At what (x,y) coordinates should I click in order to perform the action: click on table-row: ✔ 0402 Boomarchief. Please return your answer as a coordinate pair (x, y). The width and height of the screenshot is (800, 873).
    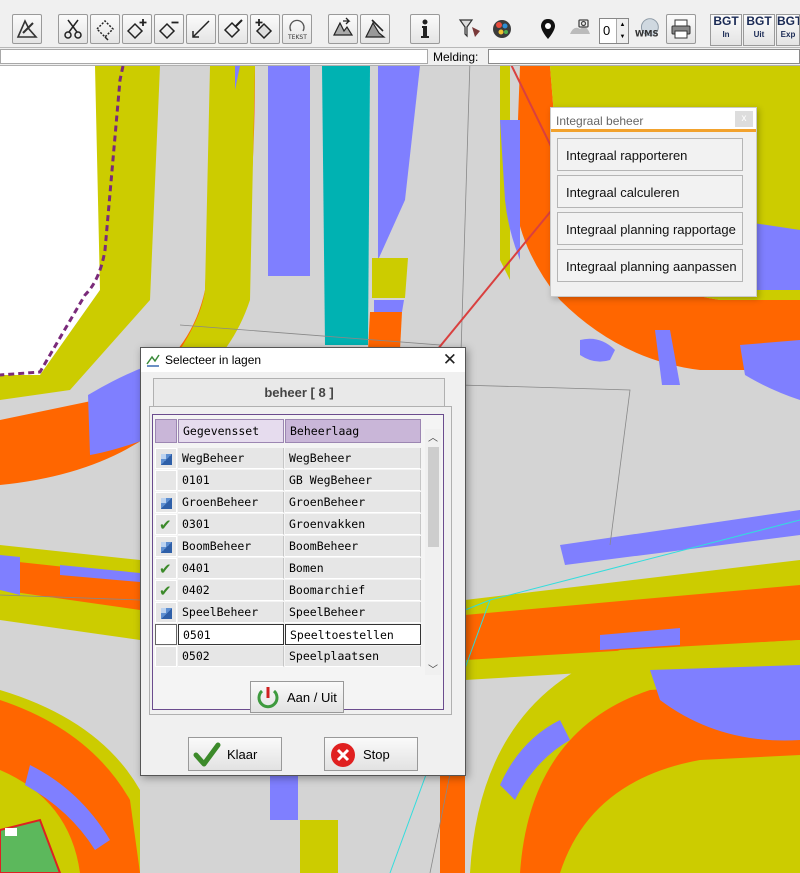
    Looking at the image, I should click on (289, 591).